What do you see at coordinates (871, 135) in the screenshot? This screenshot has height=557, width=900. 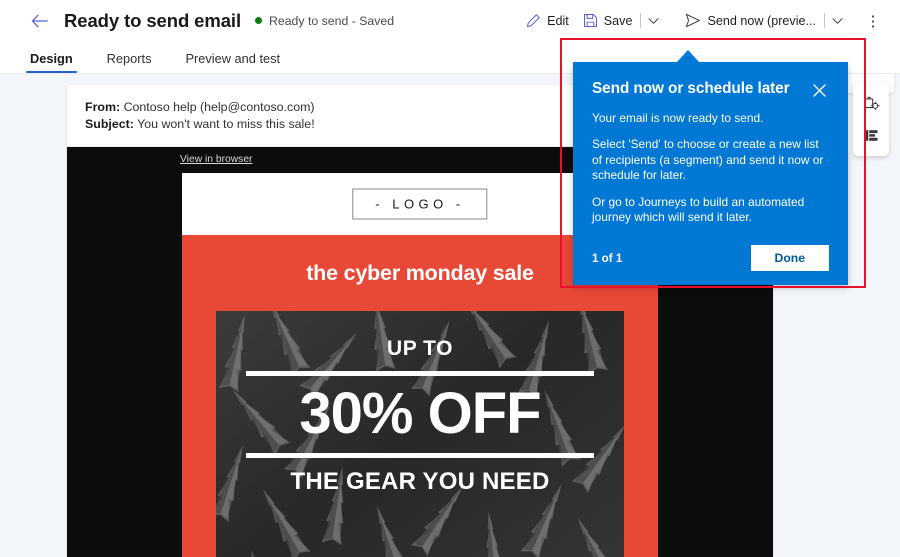 I see `layout-blocks-icon` at bounding box center [871, 135].